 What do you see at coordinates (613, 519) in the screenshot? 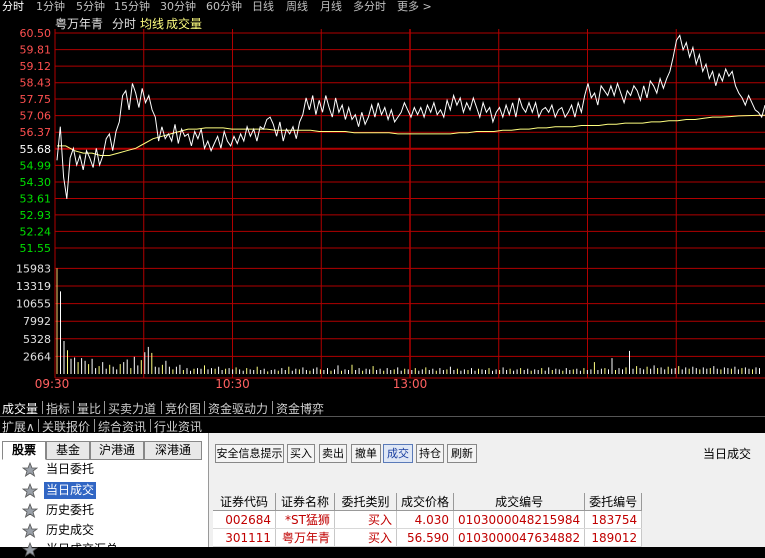
I see `cell-order-no: 183754` at bounding box center [613, 519].